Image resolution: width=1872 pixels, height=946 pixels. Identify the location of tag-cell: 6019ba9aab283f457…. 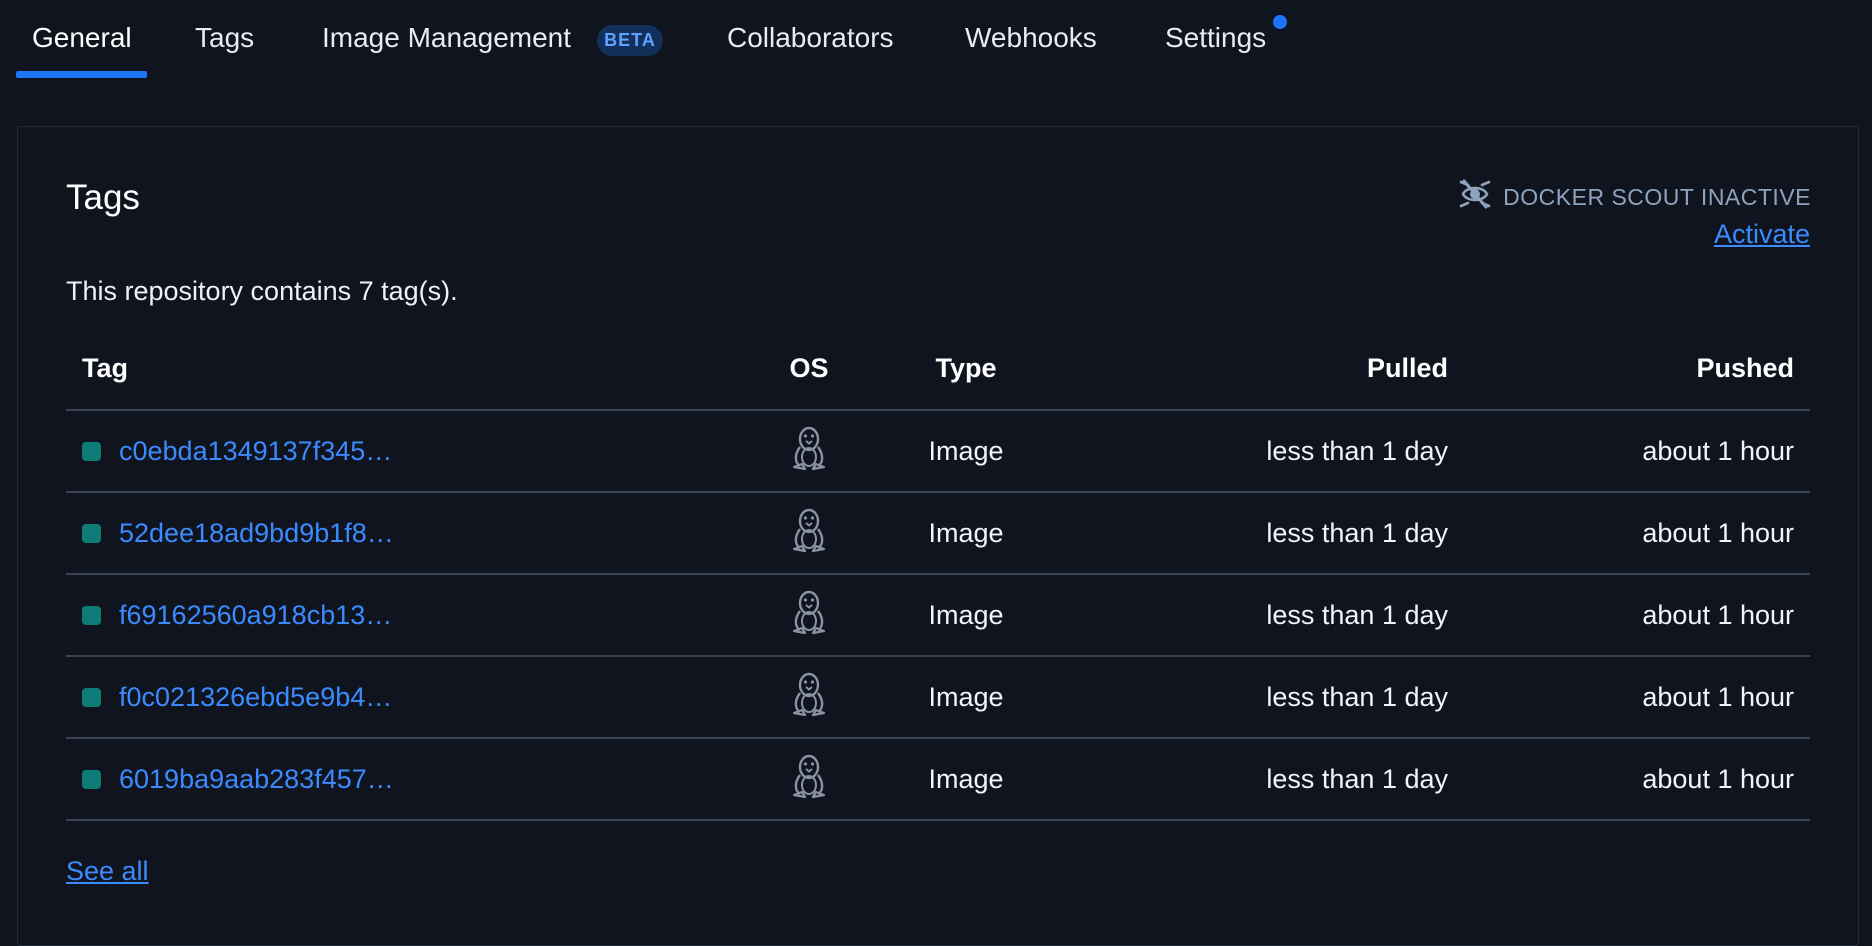
(402, 779).